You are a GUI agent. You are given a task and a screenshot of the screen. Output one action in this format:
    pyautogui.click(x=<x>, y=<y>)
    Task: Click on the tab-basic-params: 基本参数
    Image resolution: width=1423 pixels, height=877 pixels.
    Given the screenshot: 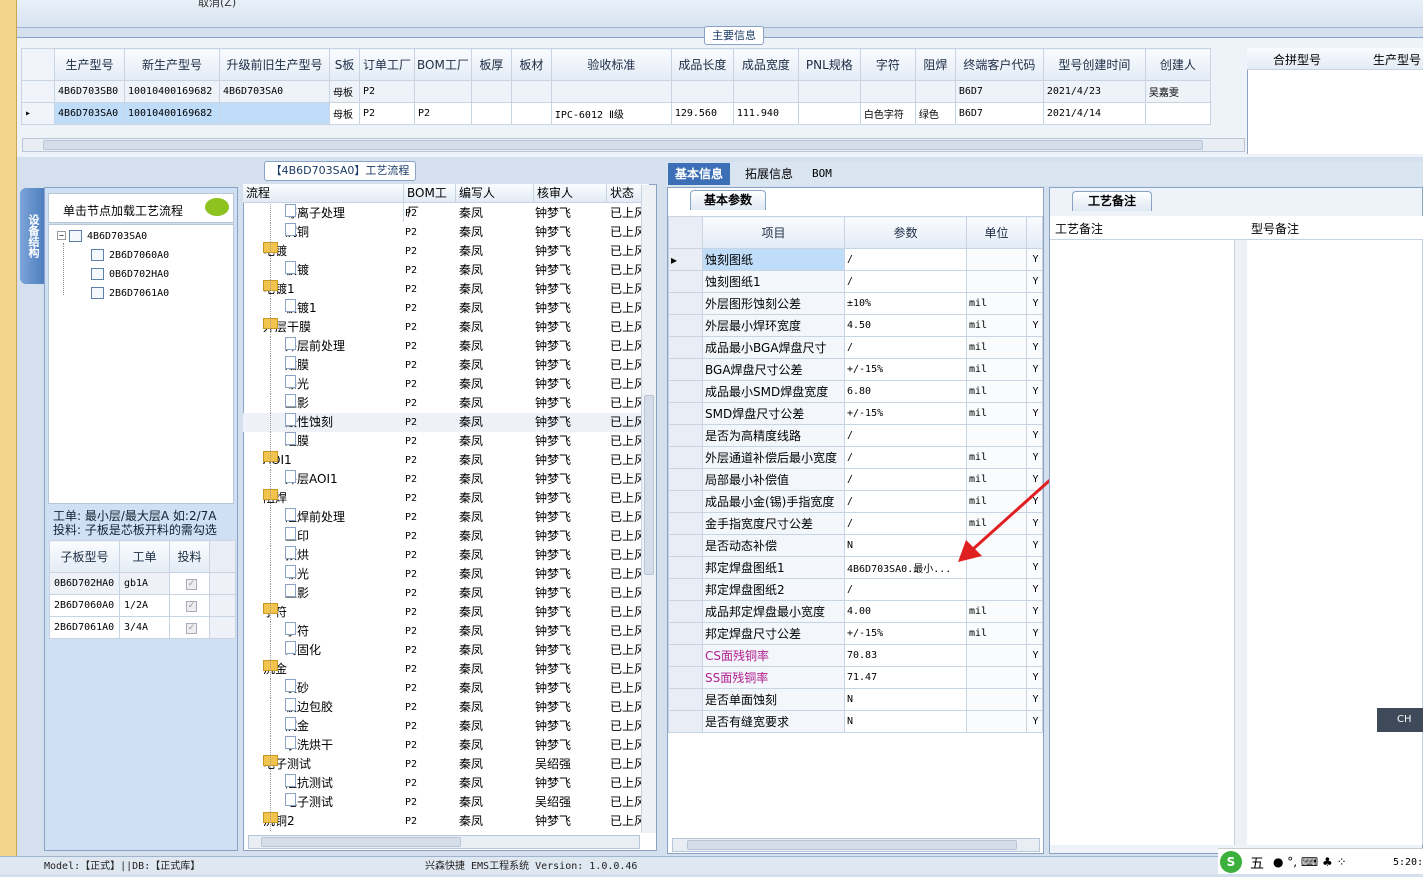 What is the action you would take?
    pyautogui.click(x=728, y=200)
    